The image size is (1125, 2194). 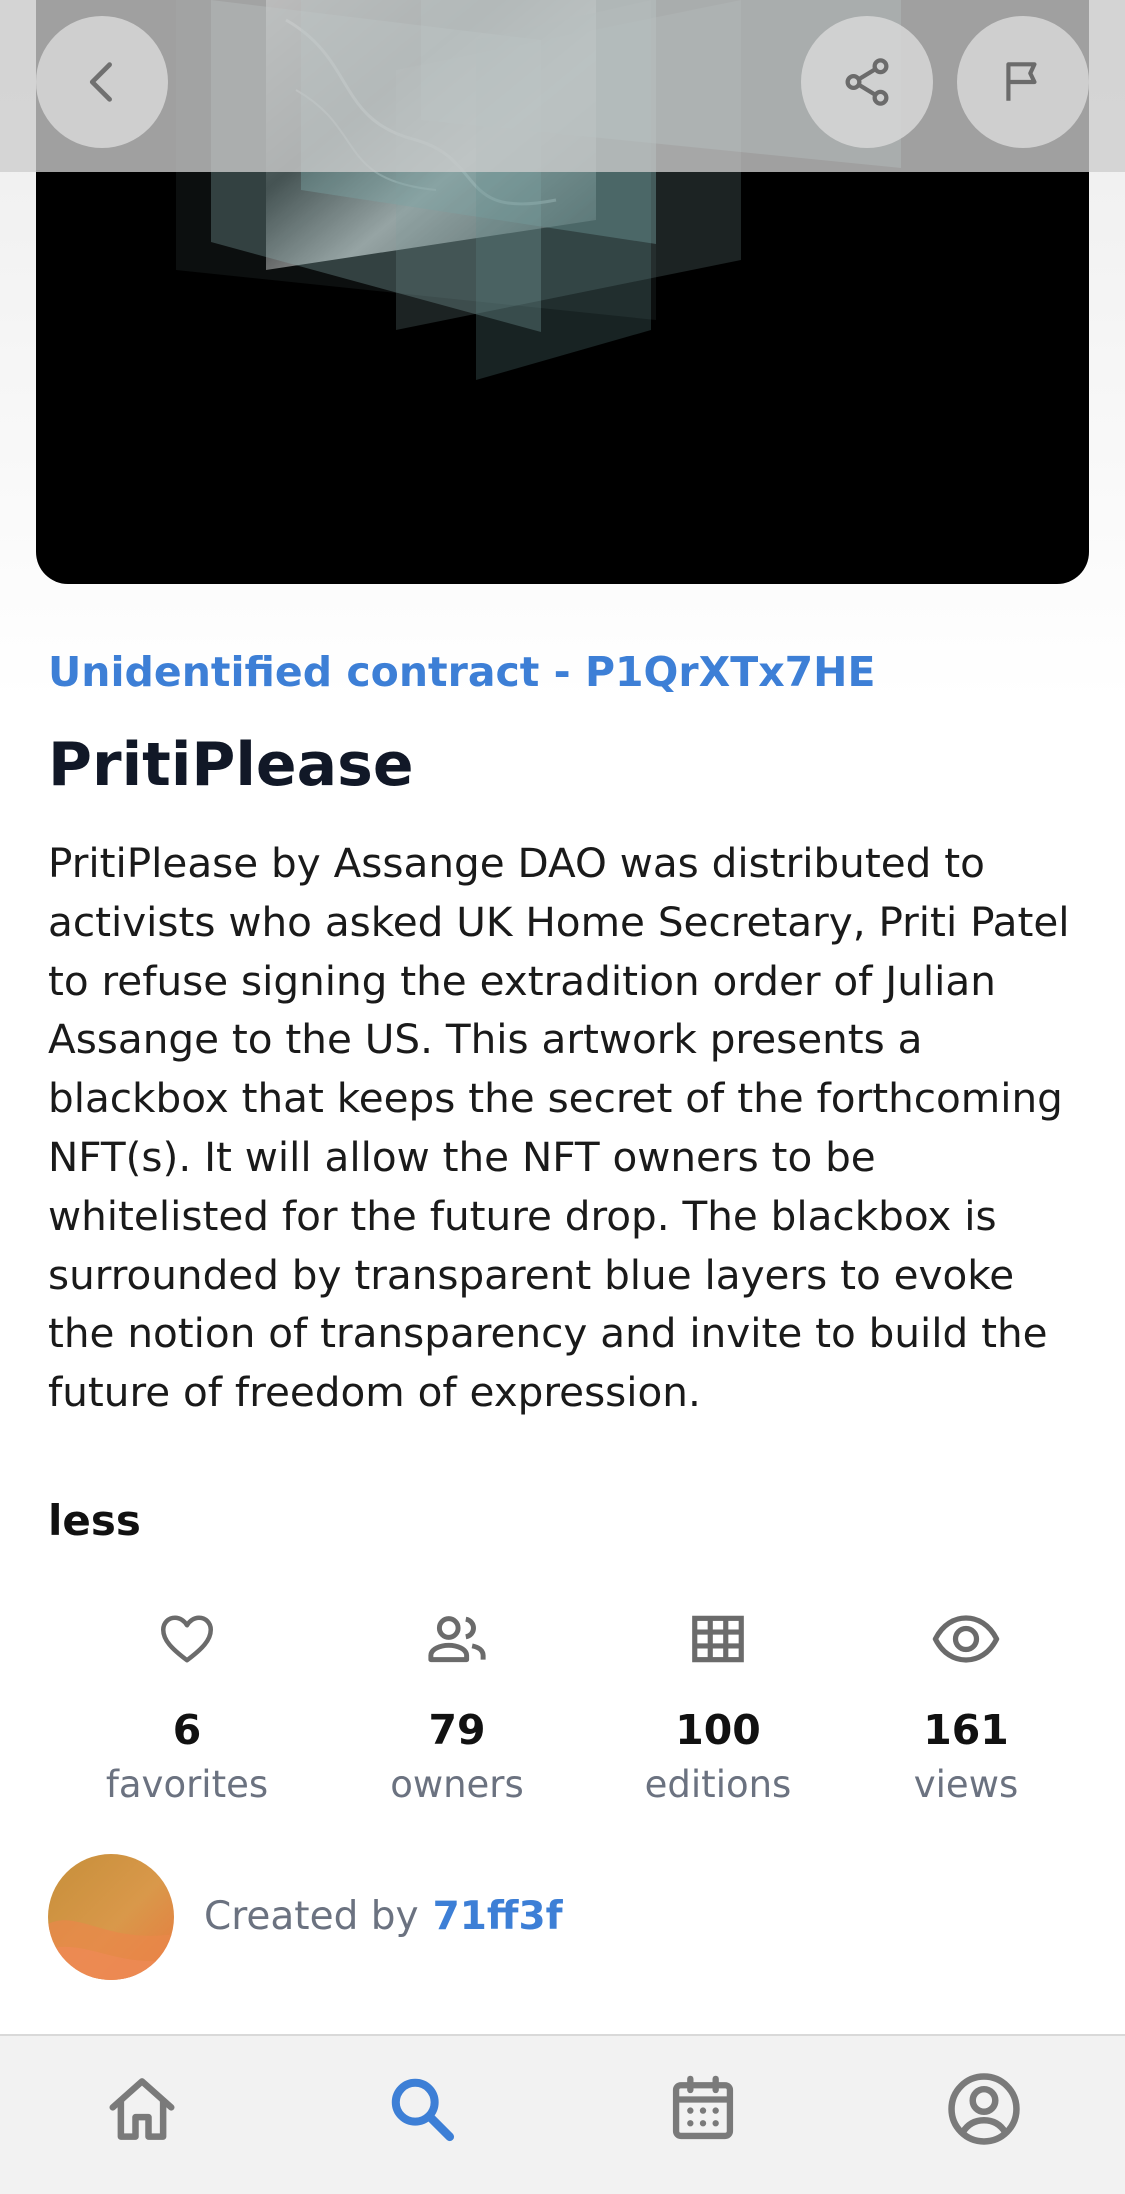 What do you see at coordinates (187, 1784) in the screenshot?
I see `favorites-label: favorites` at bounding box center [187, 1784].